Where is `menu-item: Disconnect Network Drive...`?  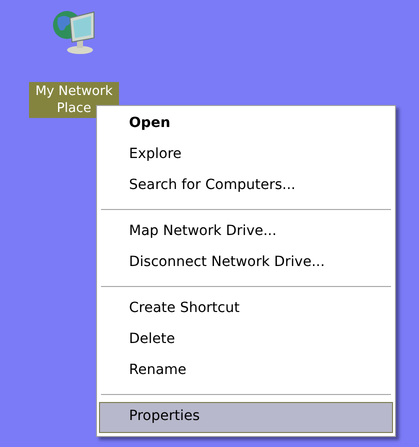 menu-item: Disconnect Network Drive... is located at coordinates (246, 263).